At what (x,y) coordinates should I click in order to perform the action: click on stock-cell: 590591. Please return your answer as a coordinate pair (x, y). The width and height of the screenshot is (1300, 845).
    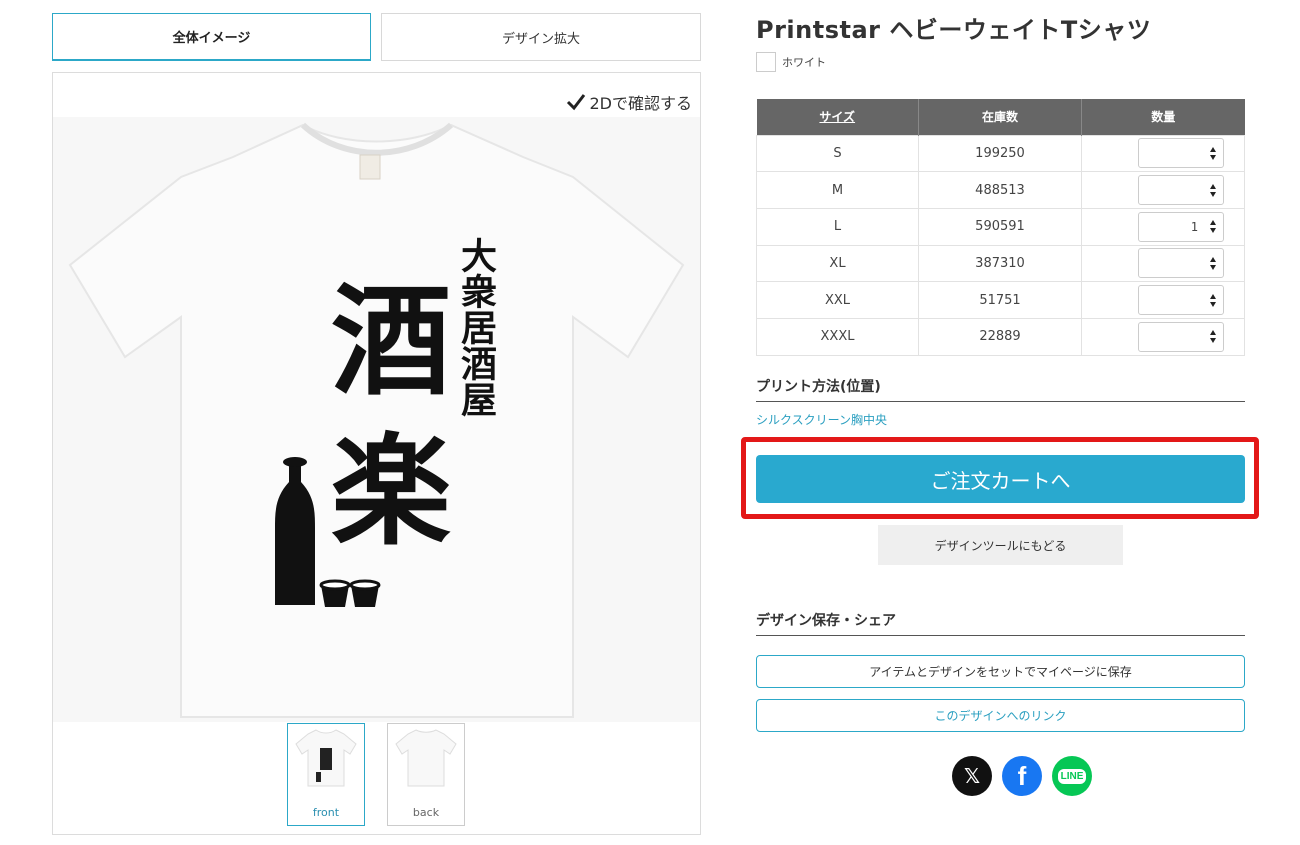
    Looking at the image, I should click on (1000, 226).